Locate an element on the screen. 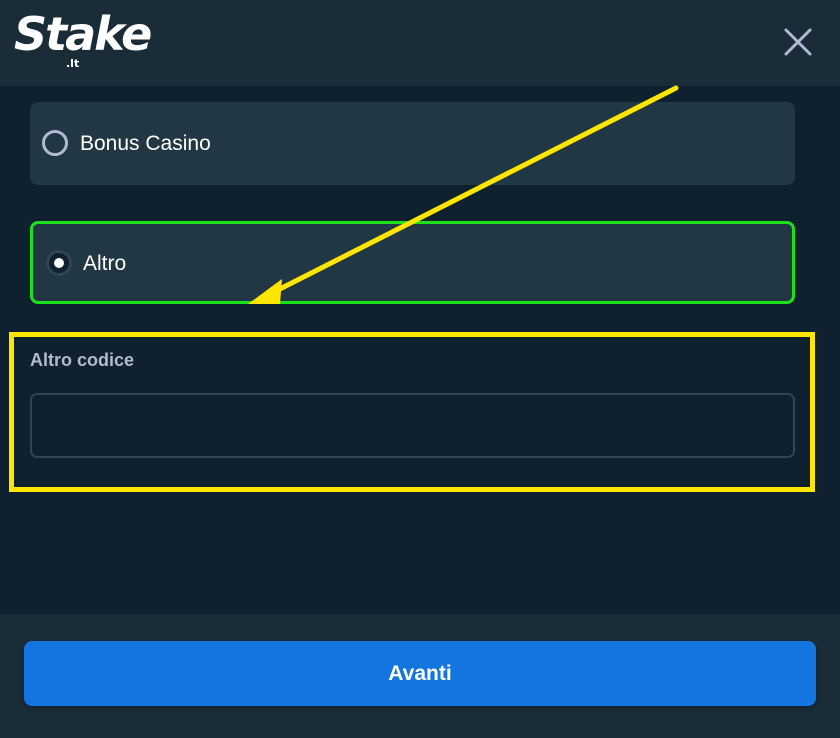 The image size is (840, 738). stake-logo: Stake .lt is located at coordinates (81, 39).